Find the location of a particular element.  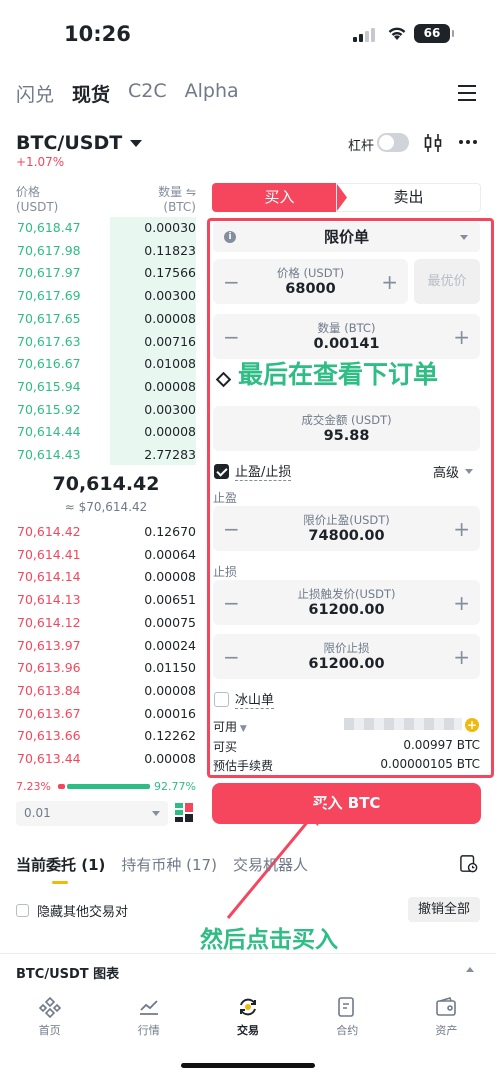

orderbook-price: 70,613.84 is located at coordinates (49, 690).